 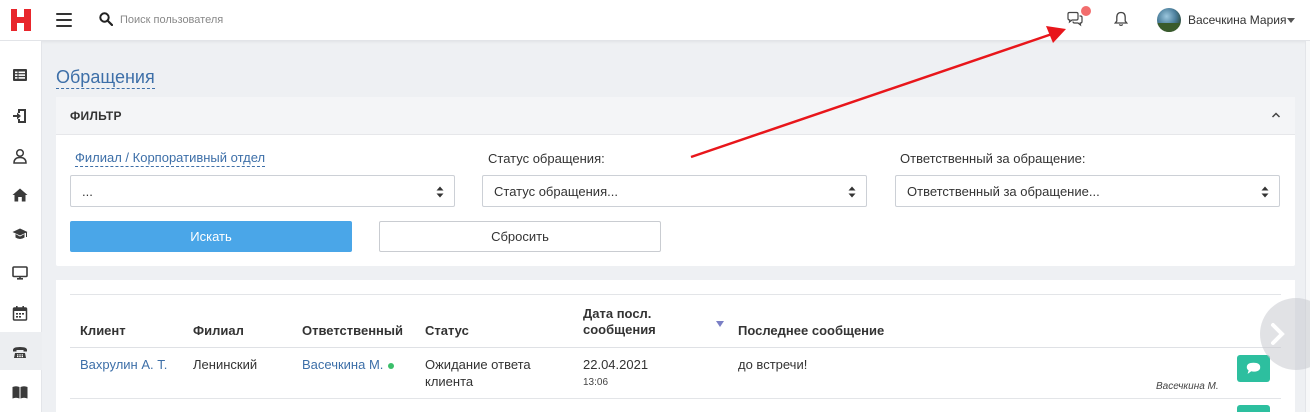 I want to click on column-header-client: Клиент, so click(x=103, y=331).